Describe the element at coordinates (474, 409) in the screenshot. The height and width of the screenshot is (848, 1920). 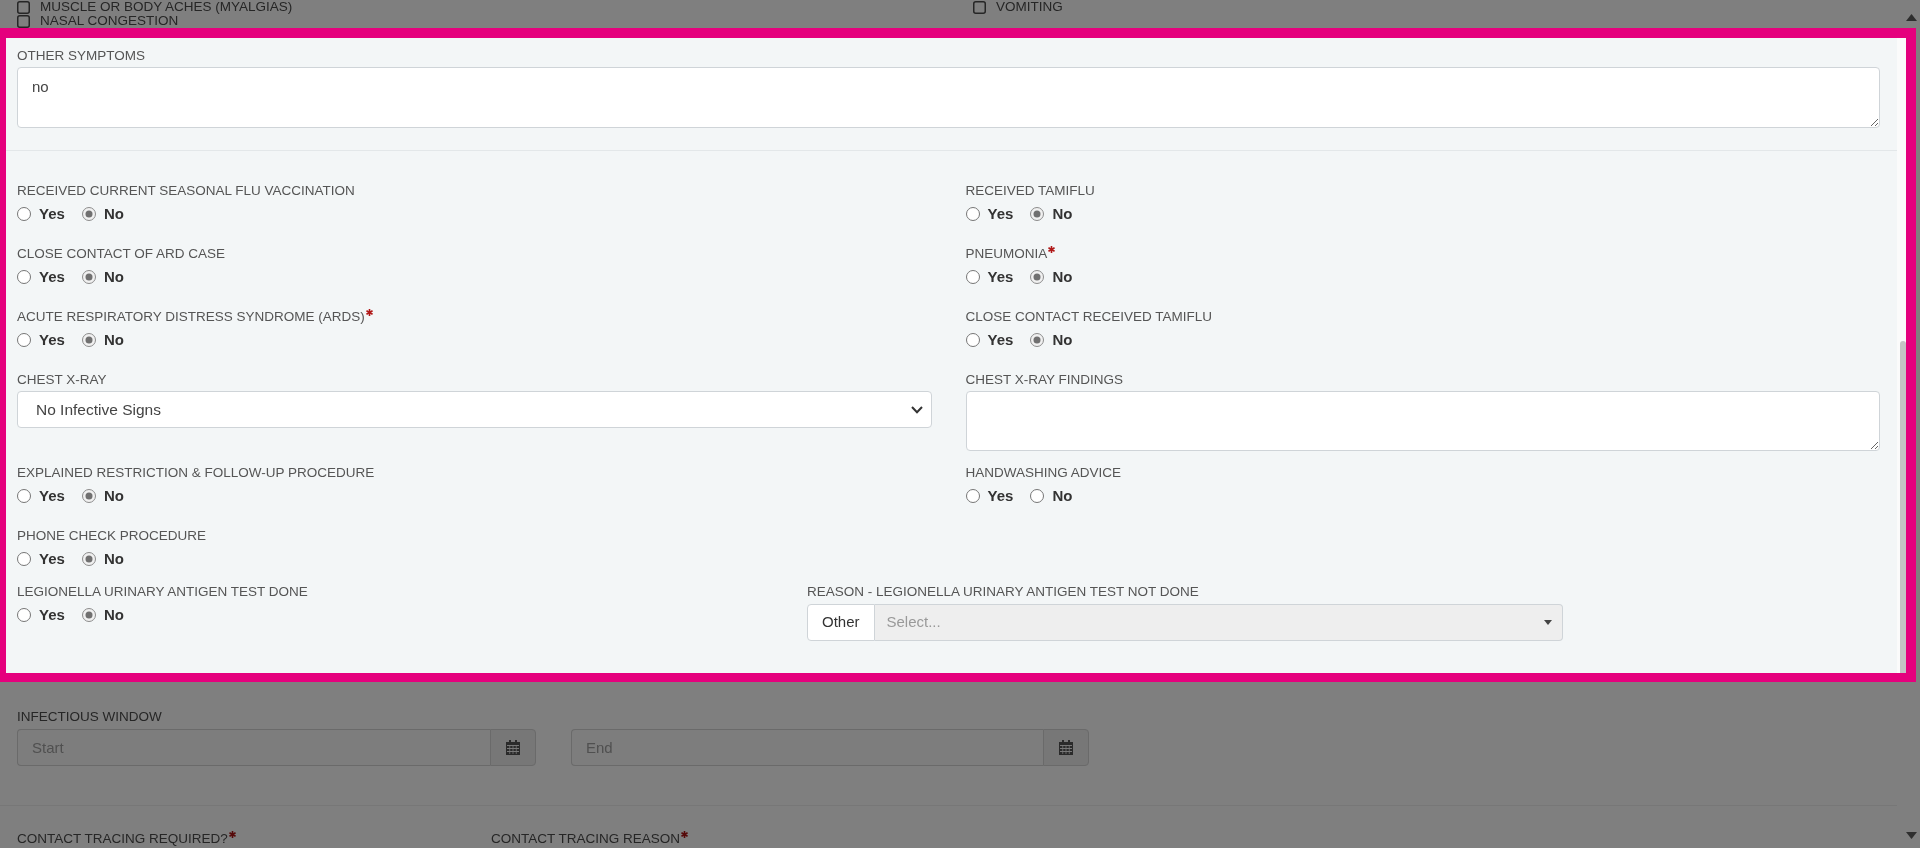
I see `select-field: No Infective Signs` at that location.